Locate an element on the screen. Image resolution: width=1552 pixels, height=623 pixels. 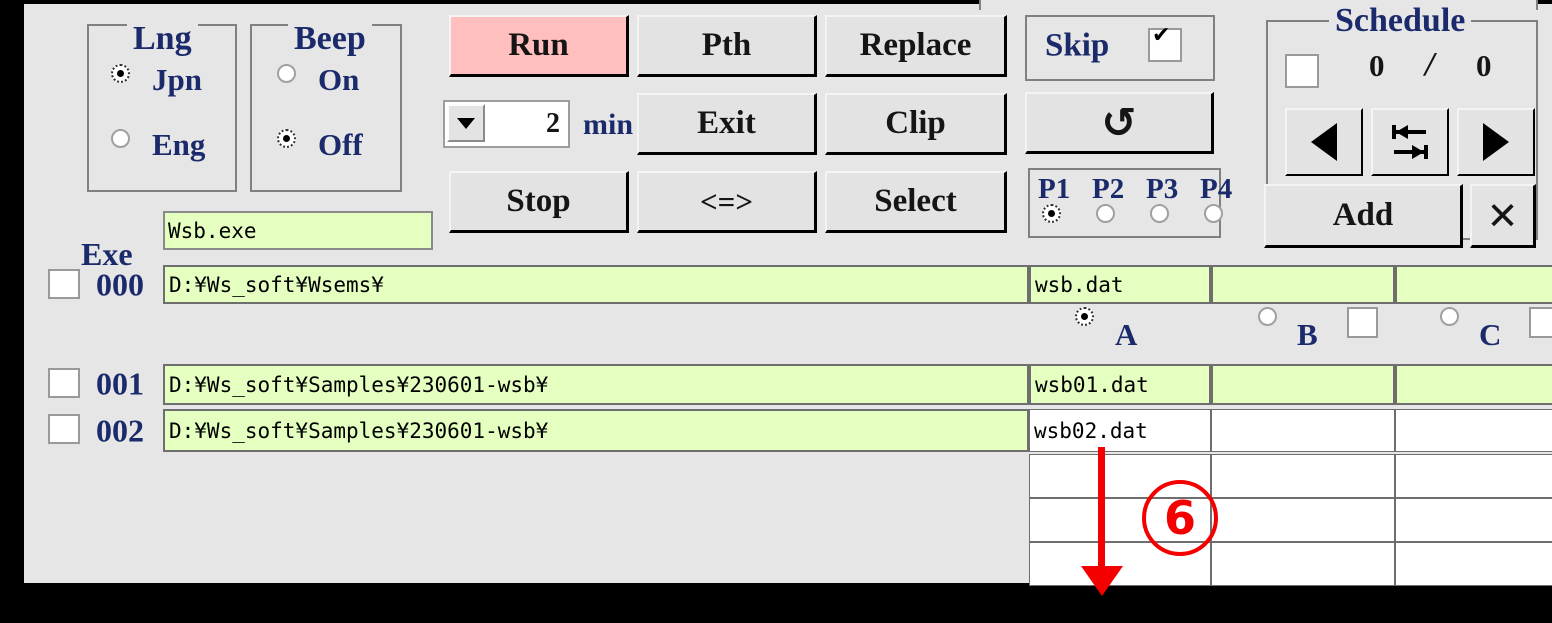
annotation-step-badge: 6 is located at coordinates (1180, 518).